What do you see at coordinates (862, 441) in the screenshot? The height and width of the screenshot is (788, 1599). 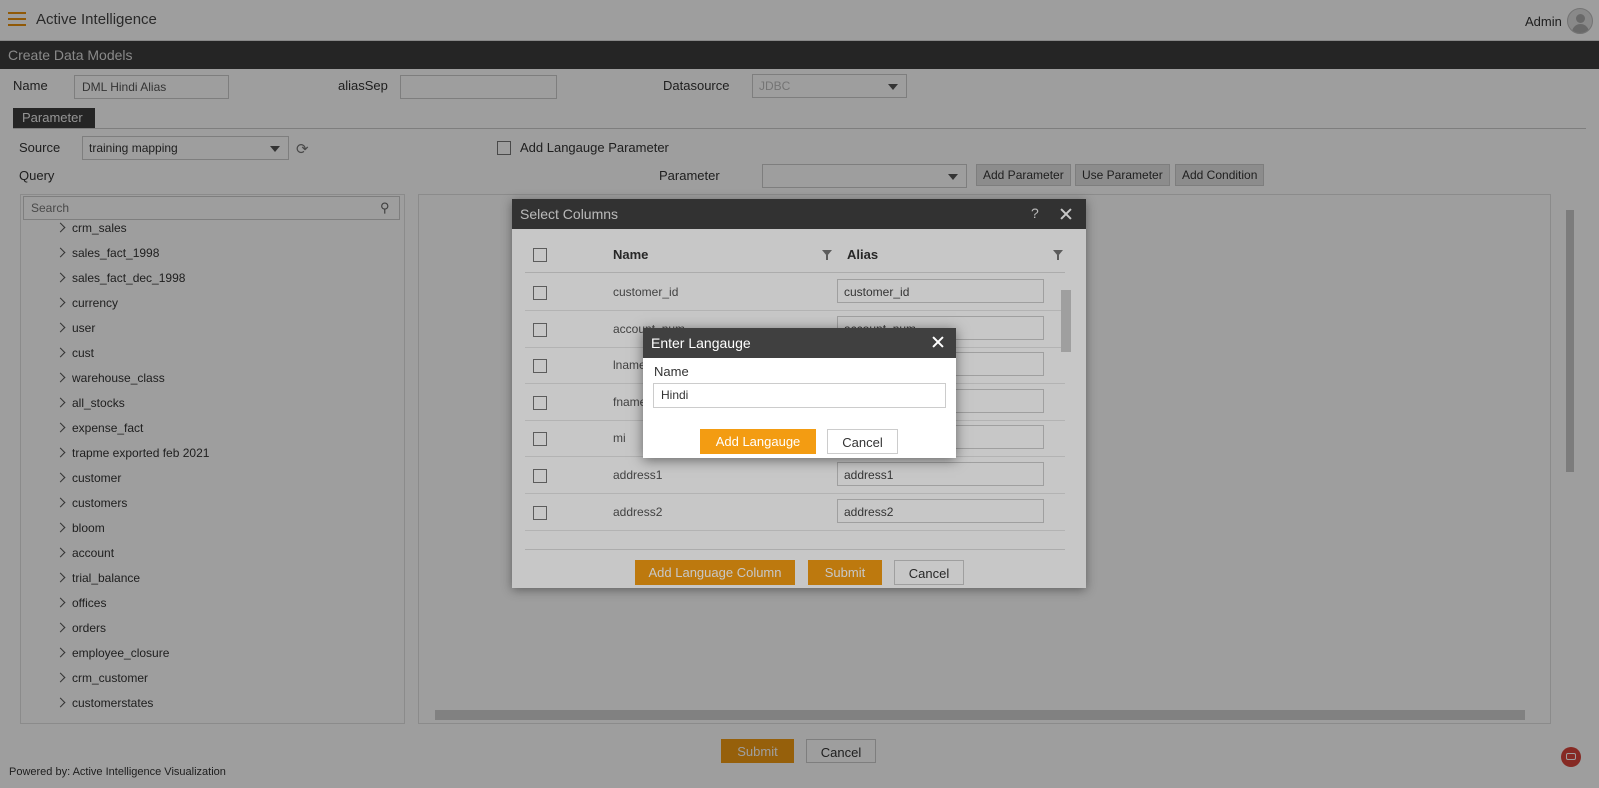 I see `language-cancel-button: Cancel` at bounding box center [862, 441].